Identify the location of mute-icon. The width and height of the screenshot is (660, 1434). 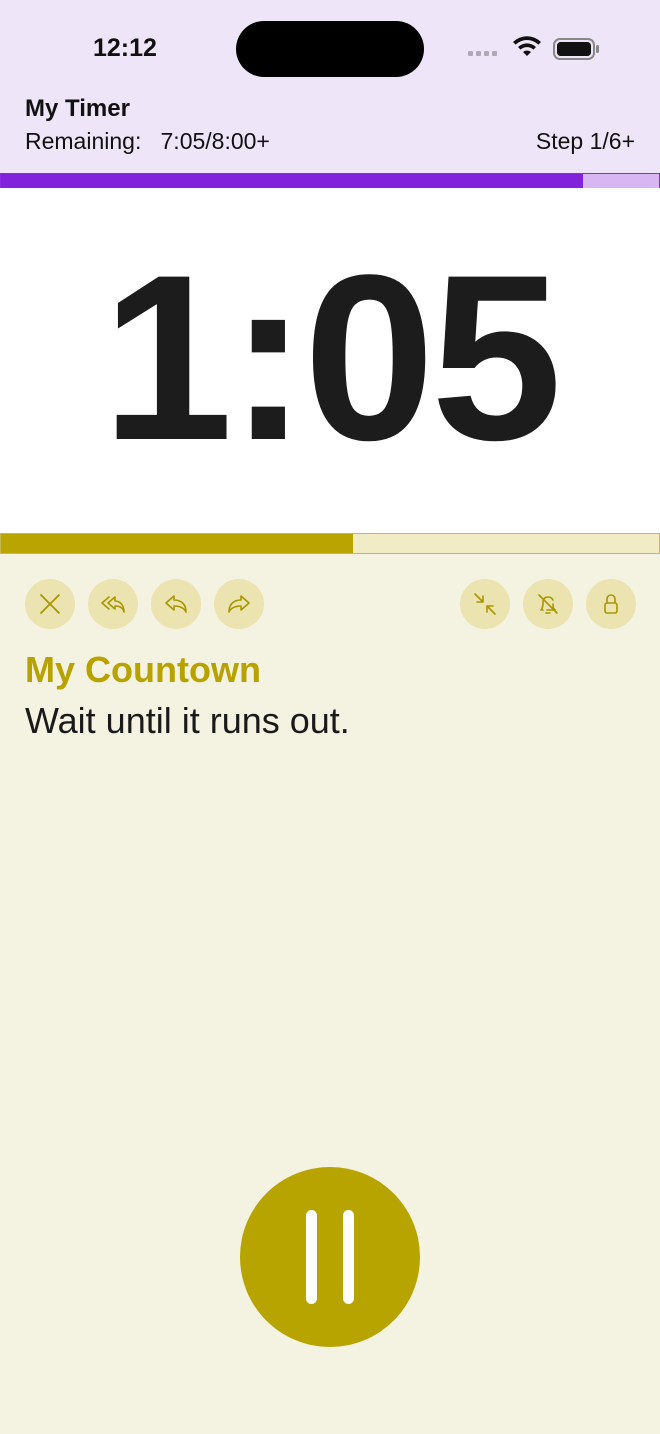
(548, 604).